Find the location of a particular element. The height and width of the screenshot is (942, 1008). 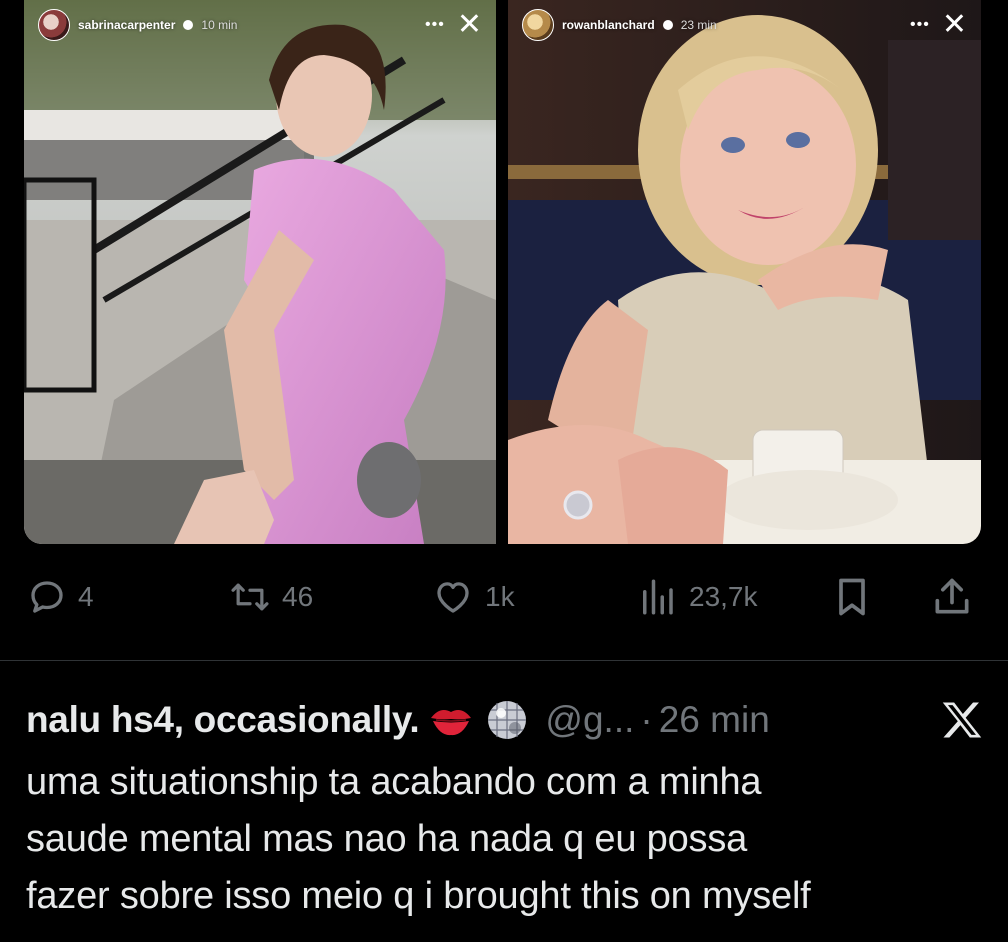

divider is located at coordinates (504, 660).